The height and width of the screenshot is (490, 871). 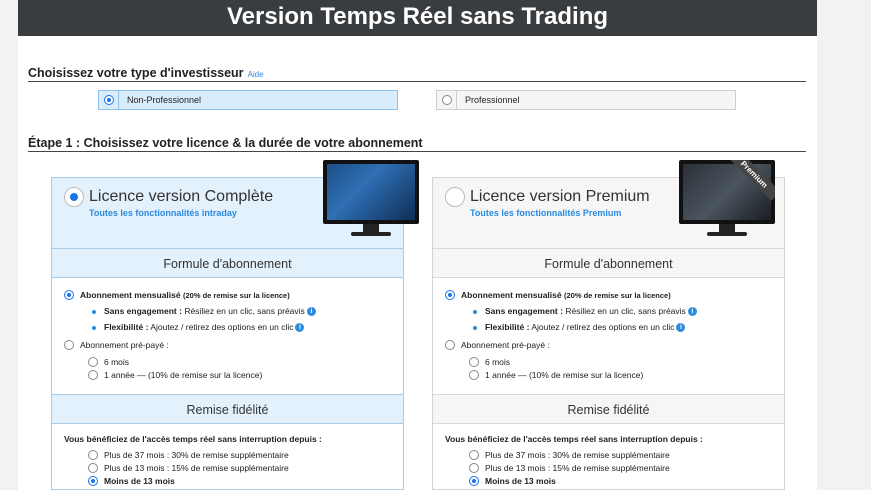 I want to click on investor-heading-text: Choisissez votre type d'investisseur, so click(x=136, y=73).